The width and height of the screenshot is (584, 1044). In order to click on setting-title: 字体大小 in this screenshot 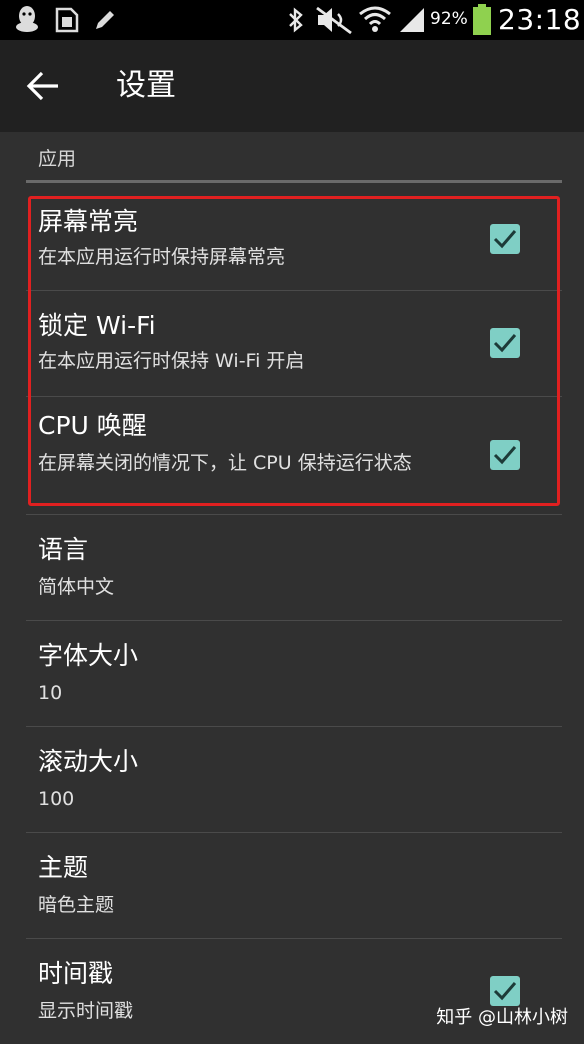, I will do `click(88, 655)`.